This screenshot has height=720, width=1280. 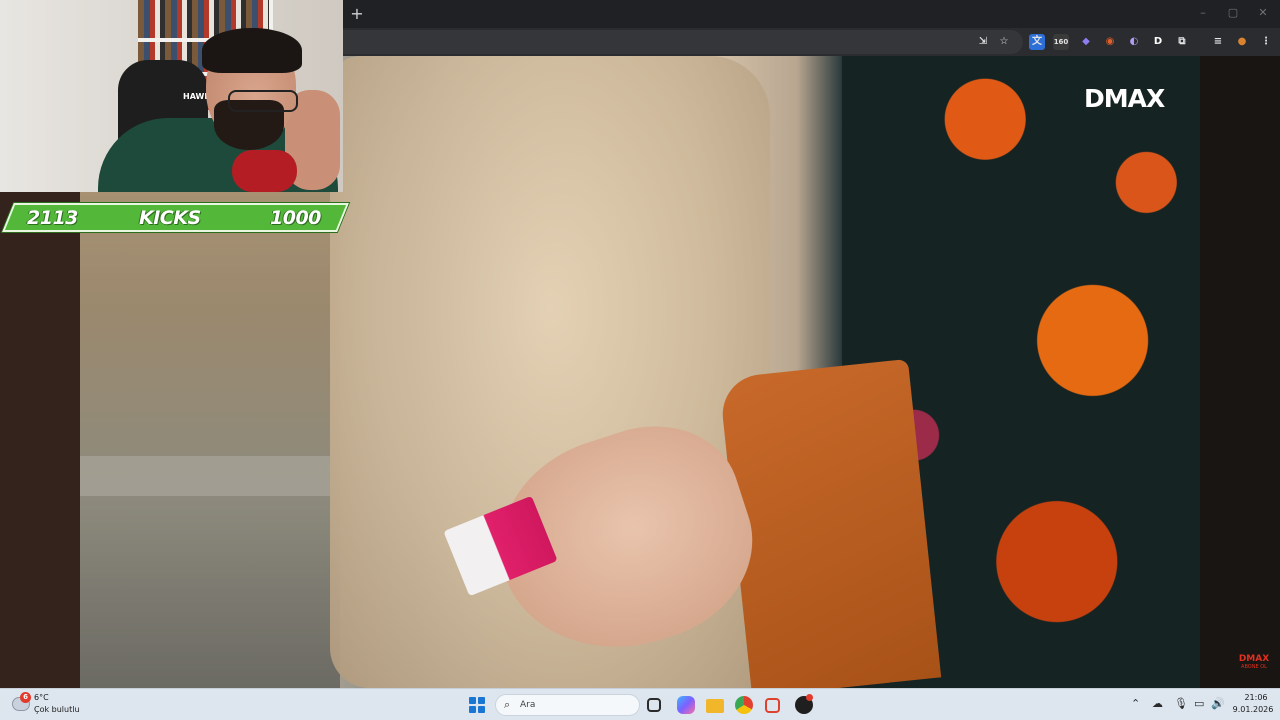 I want to click on extensions-puzzle-icon: ⧉, so click(x=1182, y=42).